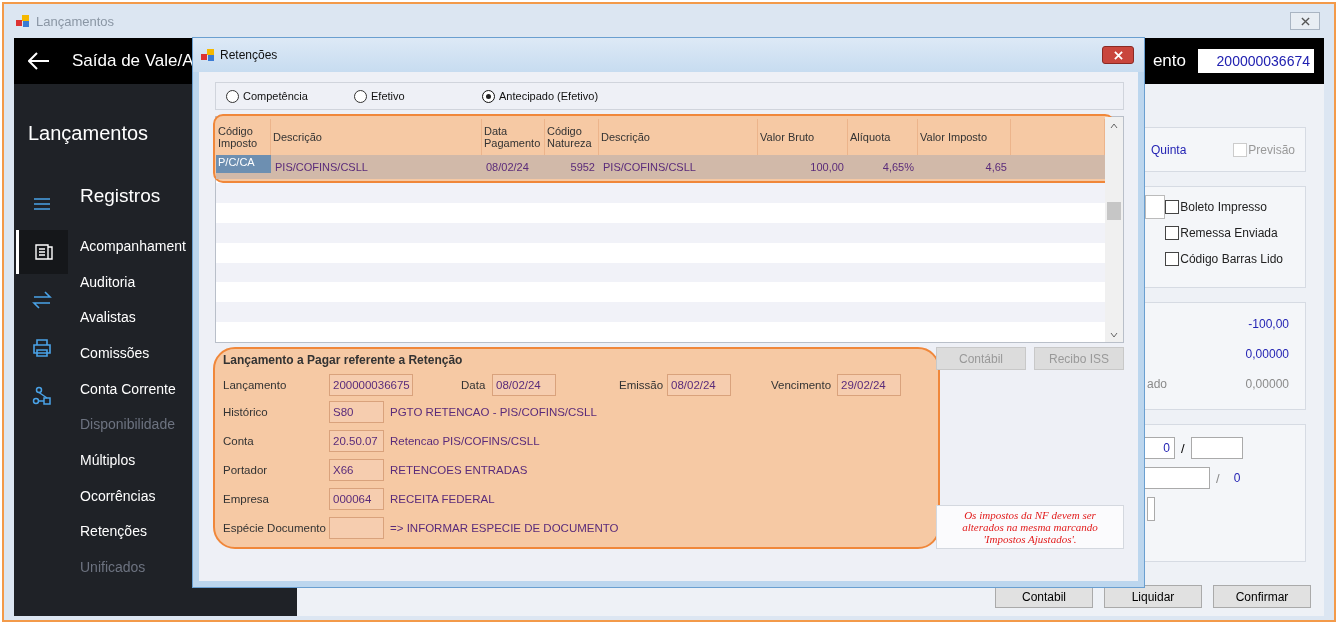  What do you see at coordinates (1030, 527) in the screenshot?
I see `warning-note: Os impostos da NF devem ser alterados na mesma marcando 'Impostos Ajustados'.` at bounding box center [1030, 527].